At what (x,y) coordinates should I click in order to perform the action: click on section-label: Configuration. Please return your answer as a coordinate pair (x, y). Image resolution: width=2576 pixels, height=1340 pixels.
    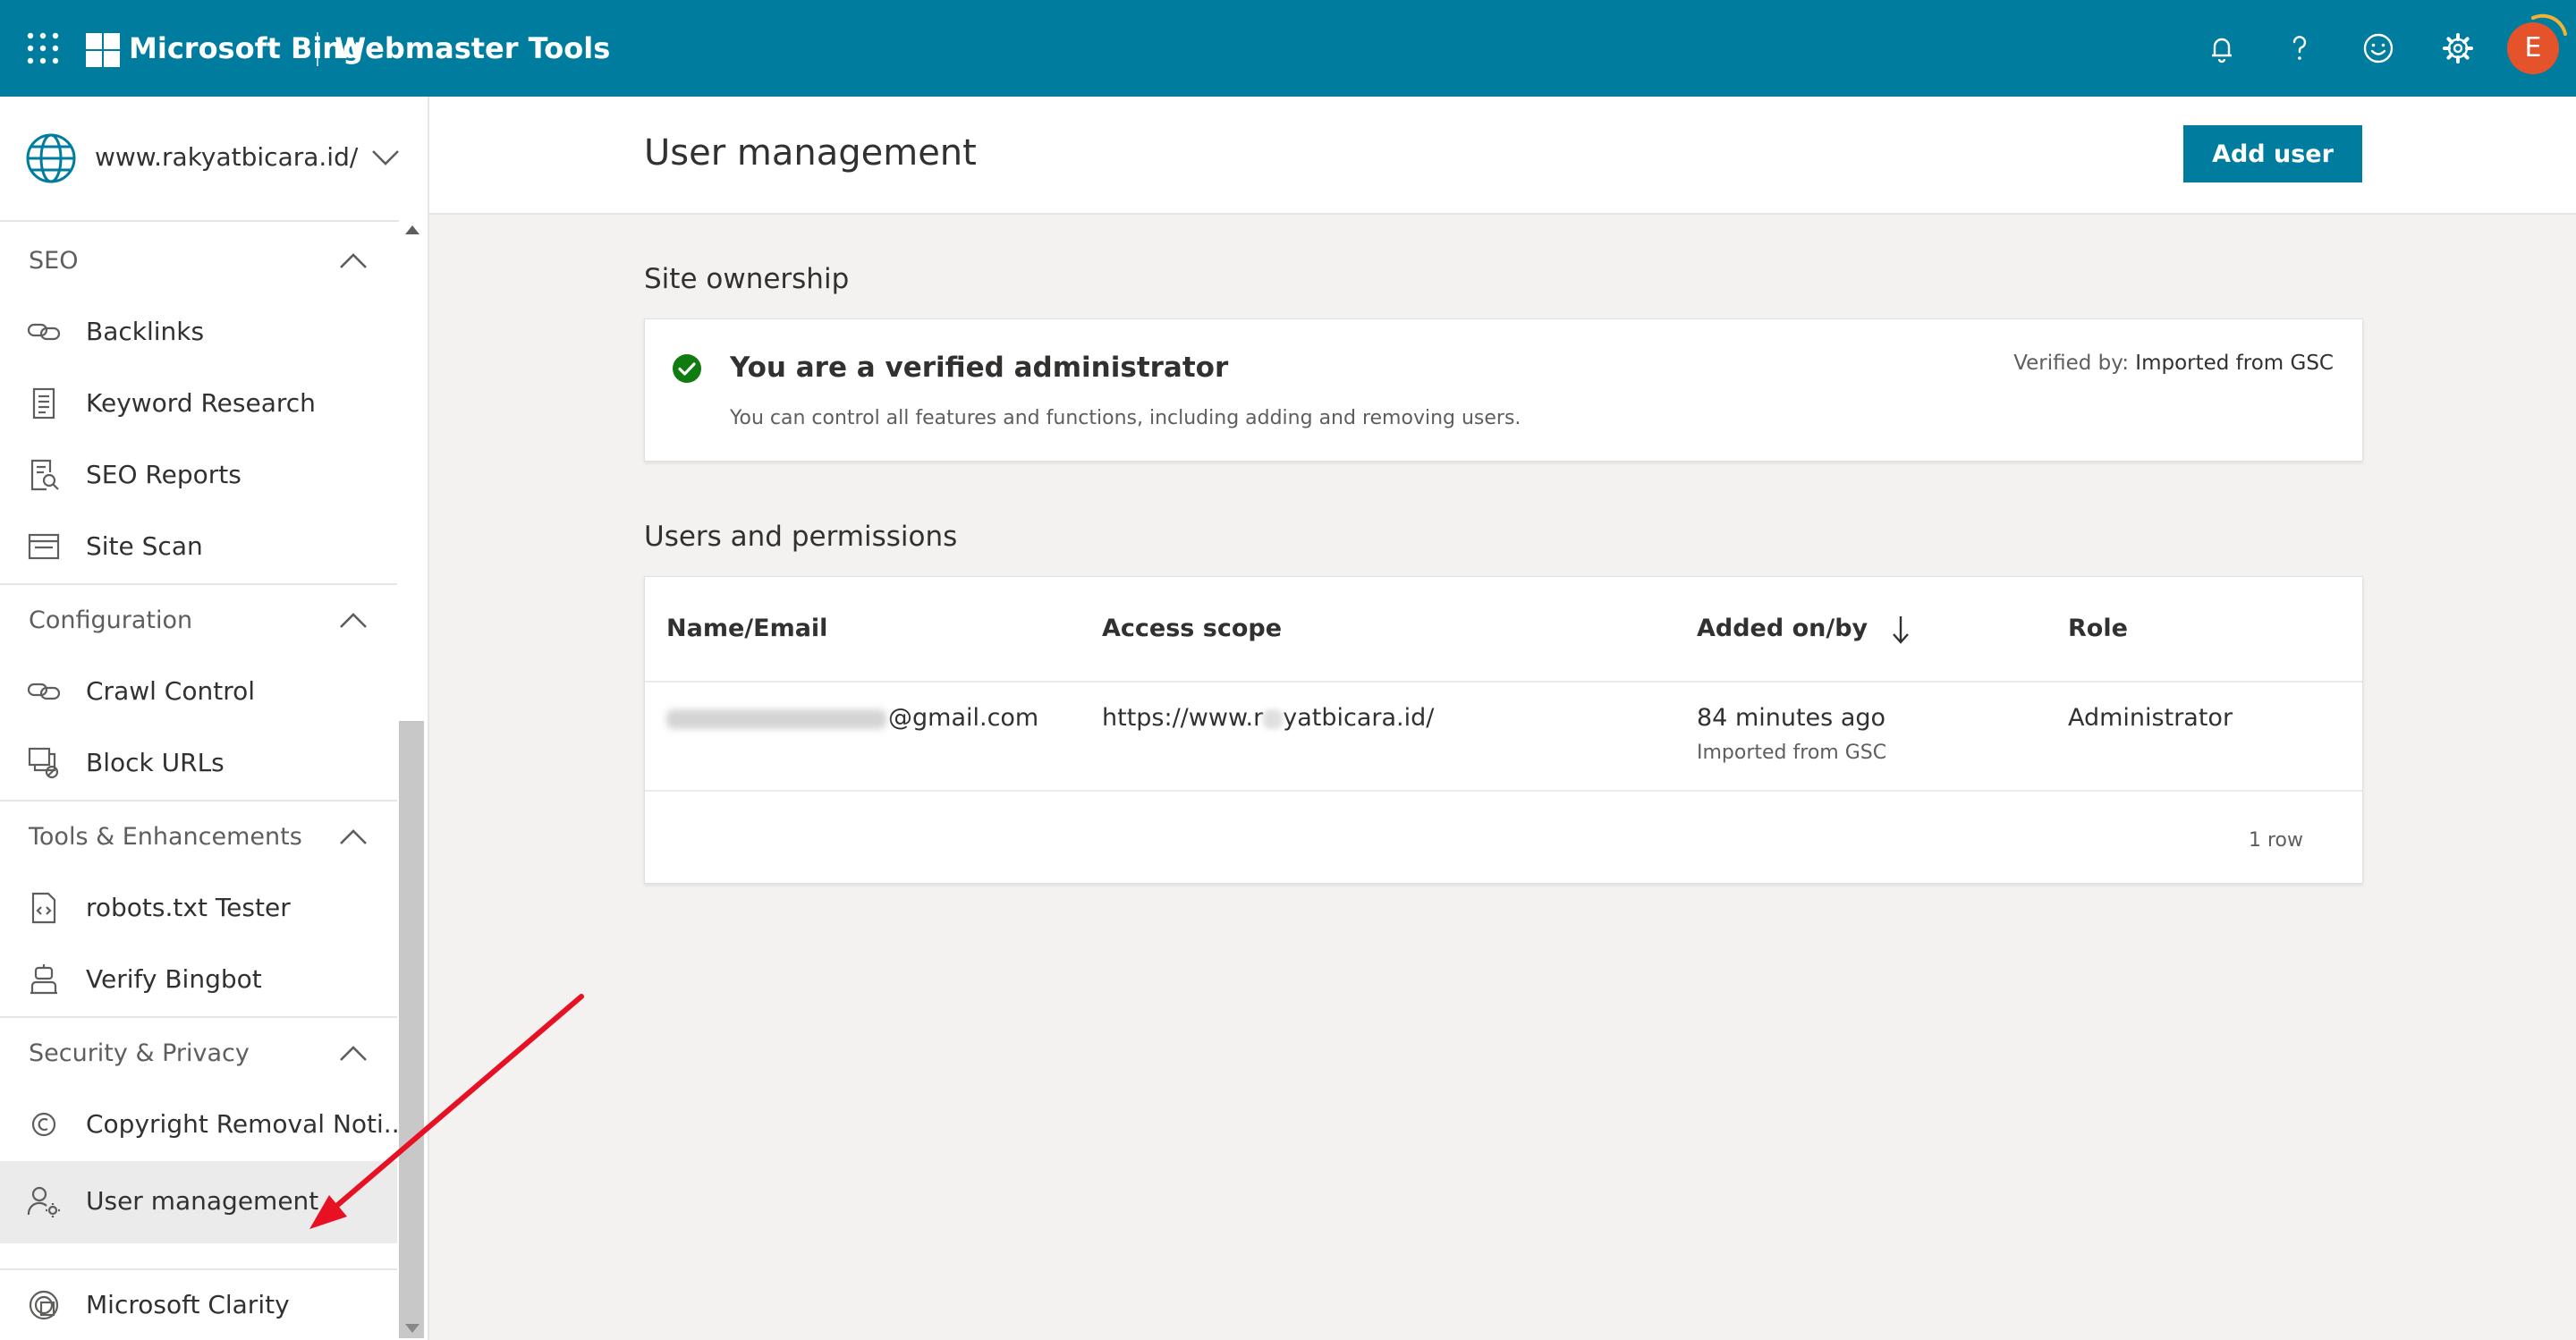
    Looking at the image, I should click on (111, 620).